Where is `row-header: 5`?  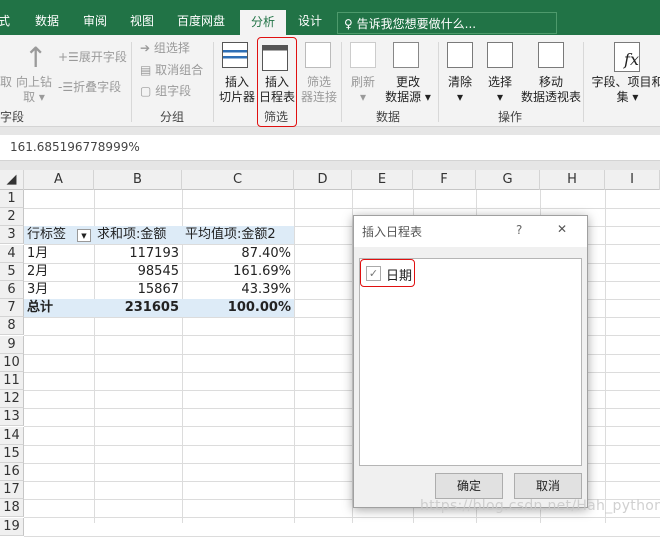 row-header: 5 is located at coordinates (12, 271).